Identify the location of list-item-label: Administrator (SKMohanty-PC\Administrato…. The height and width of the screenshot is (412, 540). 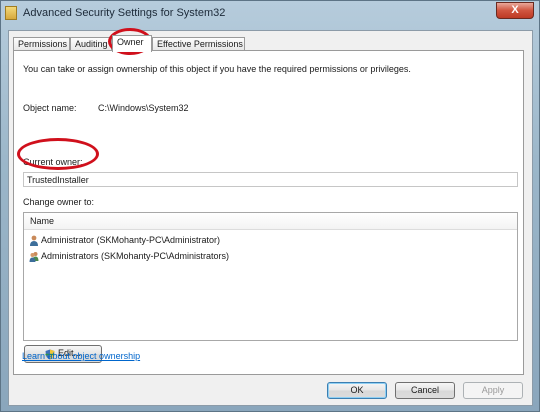
(131, 240).